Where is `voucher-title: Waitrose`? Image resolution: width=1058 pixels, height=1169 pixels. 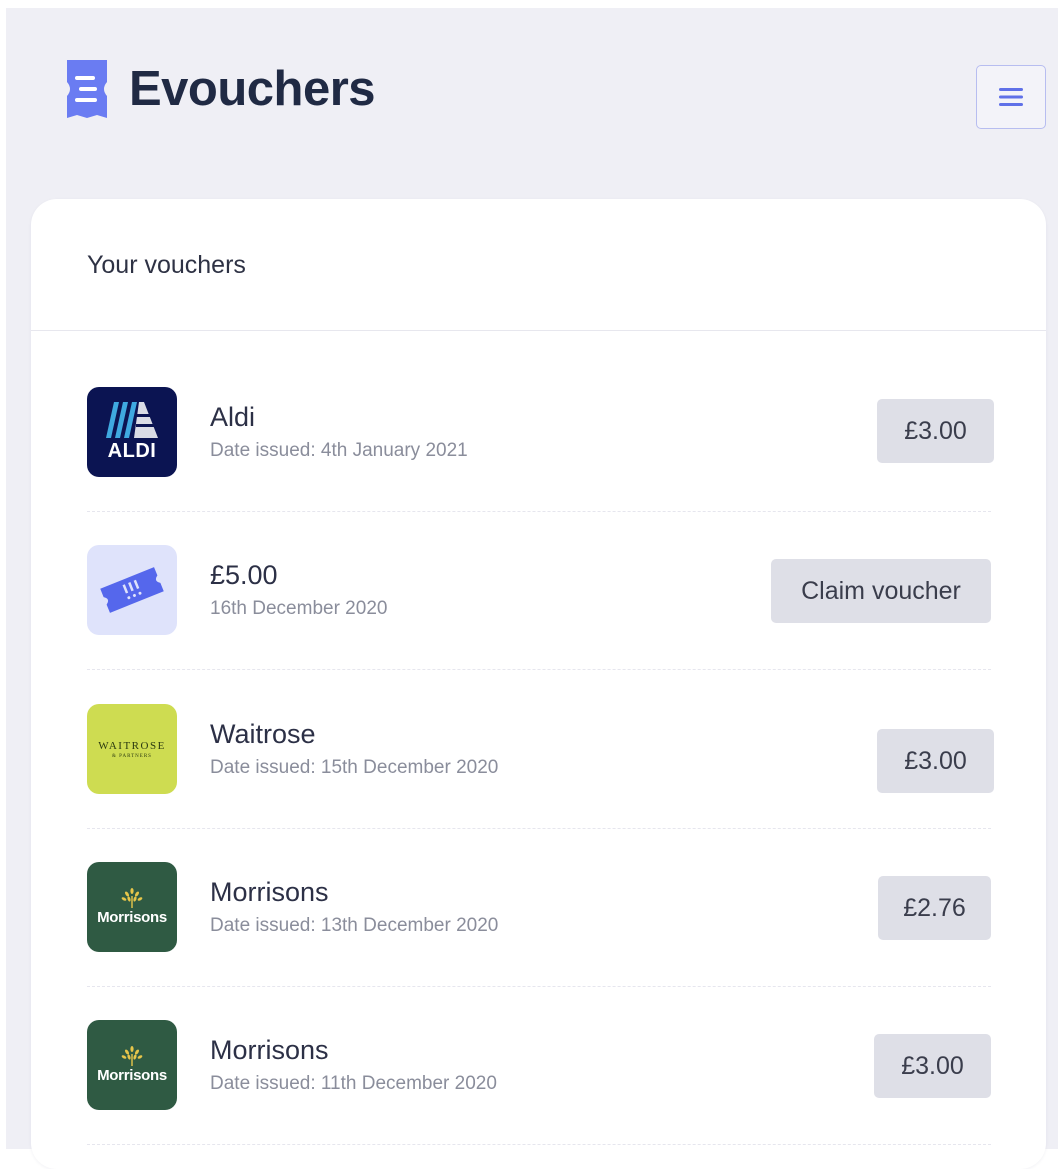
voucher-title: Waitrose is located at coordinates (263, 734).